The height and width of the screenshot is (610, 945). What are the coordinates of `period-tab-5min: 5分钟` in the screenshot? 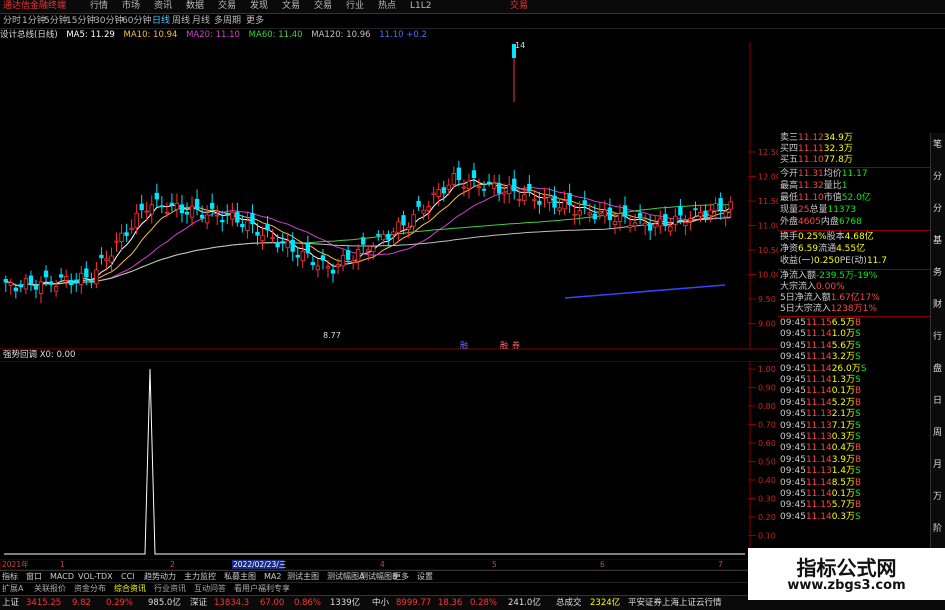 It's located at (56, 21).